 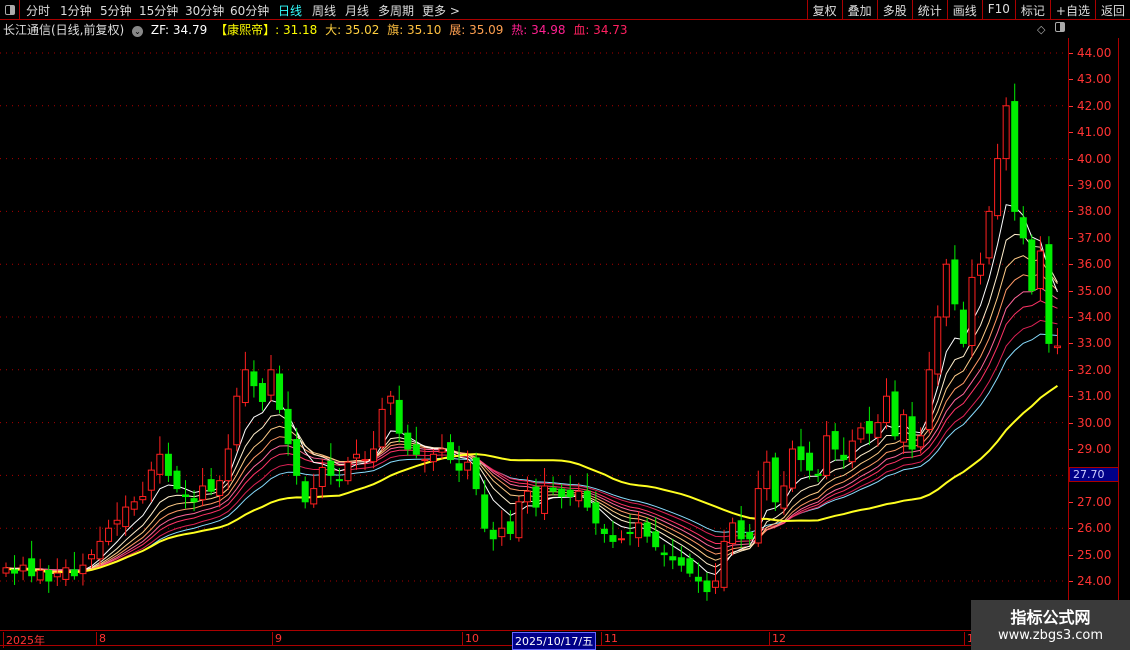 What do you see at coordinates (1041, 29) in the screenshot?
I see `diamond-icon: ◇` at bounding box center [1041, 29].